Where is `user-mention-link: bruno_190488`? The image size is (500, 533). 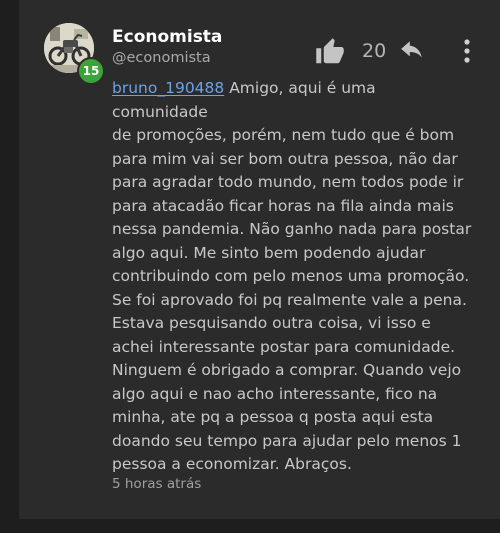 user-mention-link: bruno_190488 is located at coordinates (168, 88).